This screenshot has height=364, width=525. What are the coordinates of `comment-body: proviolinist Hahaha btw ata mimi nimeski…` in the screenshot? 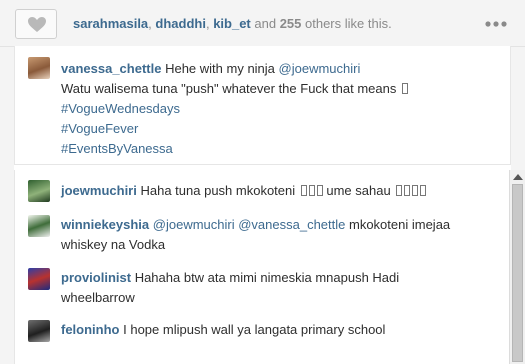 It's located at (230, 287).